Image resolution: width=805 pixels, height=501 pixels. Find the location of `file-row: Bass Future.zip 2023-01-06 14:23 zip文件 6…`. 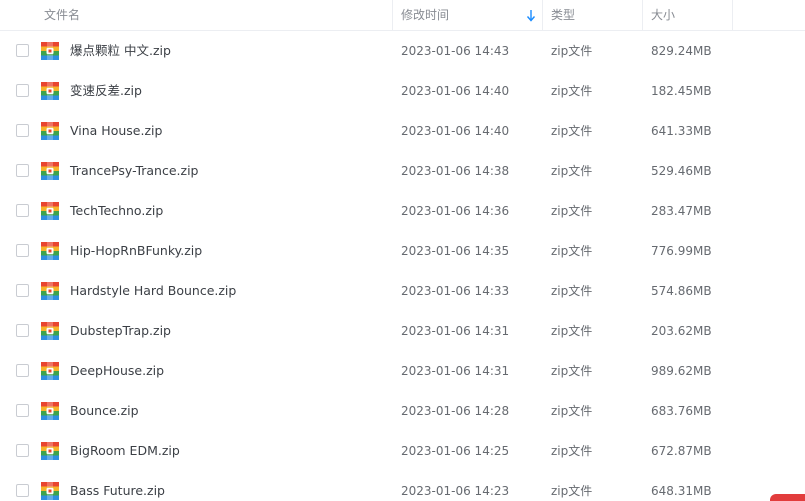

file-row: Bass Future.zip 2023-01-06 14:23 zip文件 6… is located at coordinates (402, 486).